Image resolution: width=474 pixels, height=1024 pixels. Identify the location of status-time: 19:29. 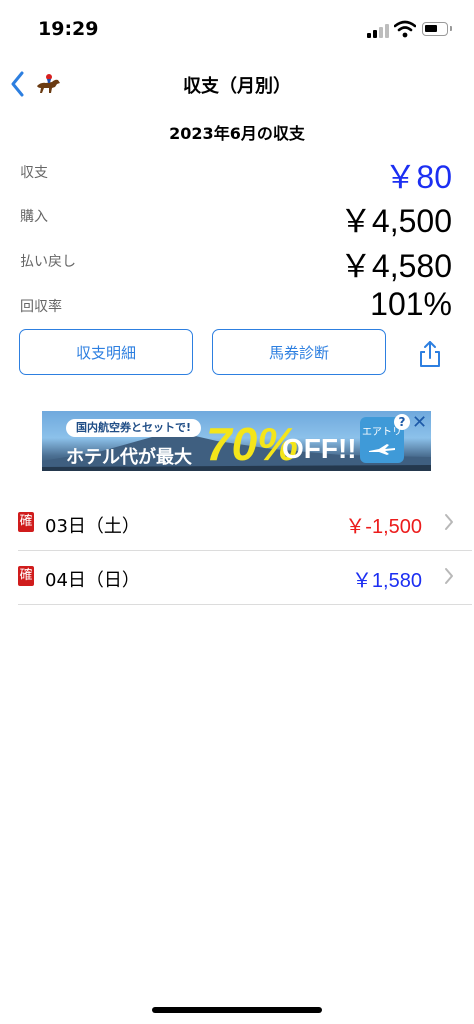
(68, 29).